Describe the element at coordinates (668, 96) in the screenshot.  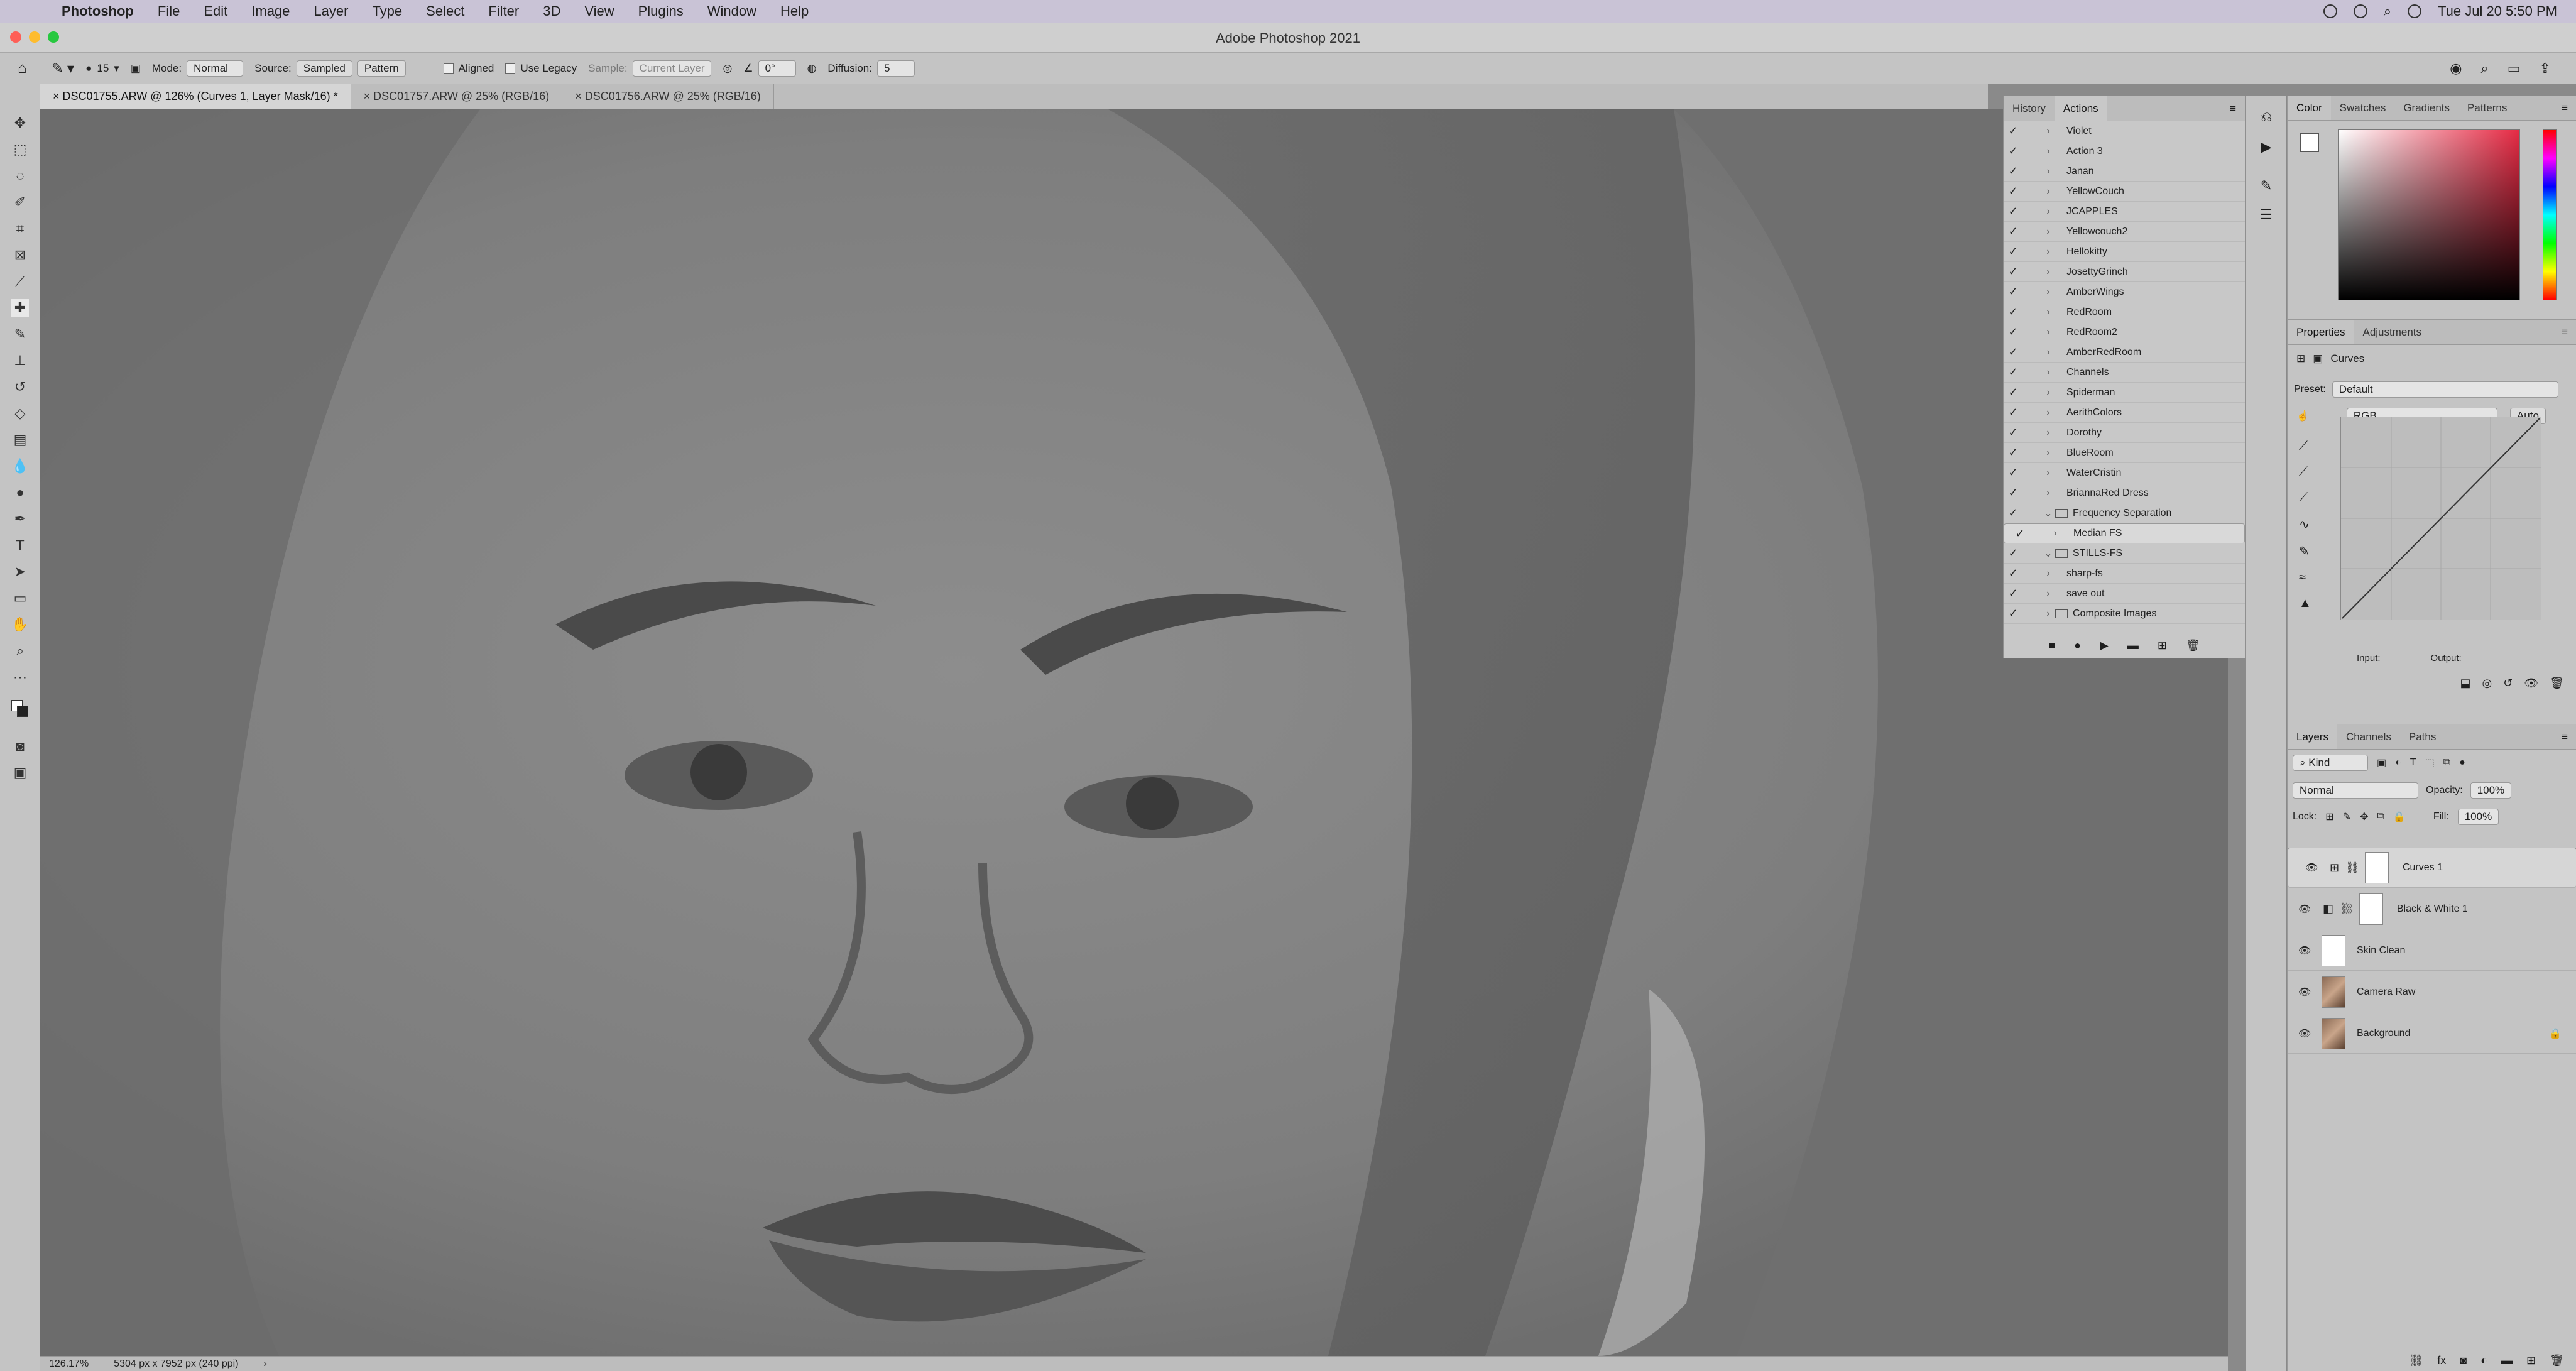
I see `tab-dsc01756: × DSC01756.ARW @ 25% (RGB/16)` at that location.